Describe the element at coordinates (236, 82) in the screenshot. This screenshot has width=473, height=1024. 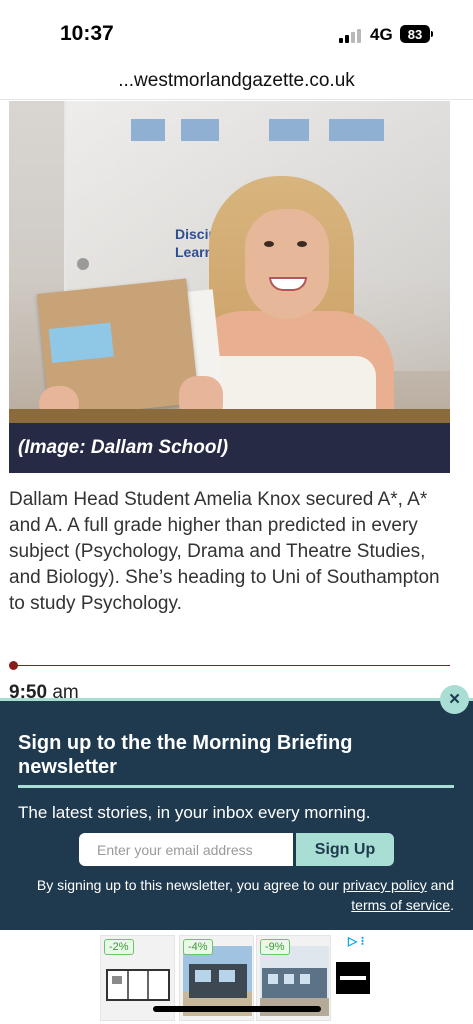
I see `url-bar: ...westmorlandgazette.co.uk` at that location.